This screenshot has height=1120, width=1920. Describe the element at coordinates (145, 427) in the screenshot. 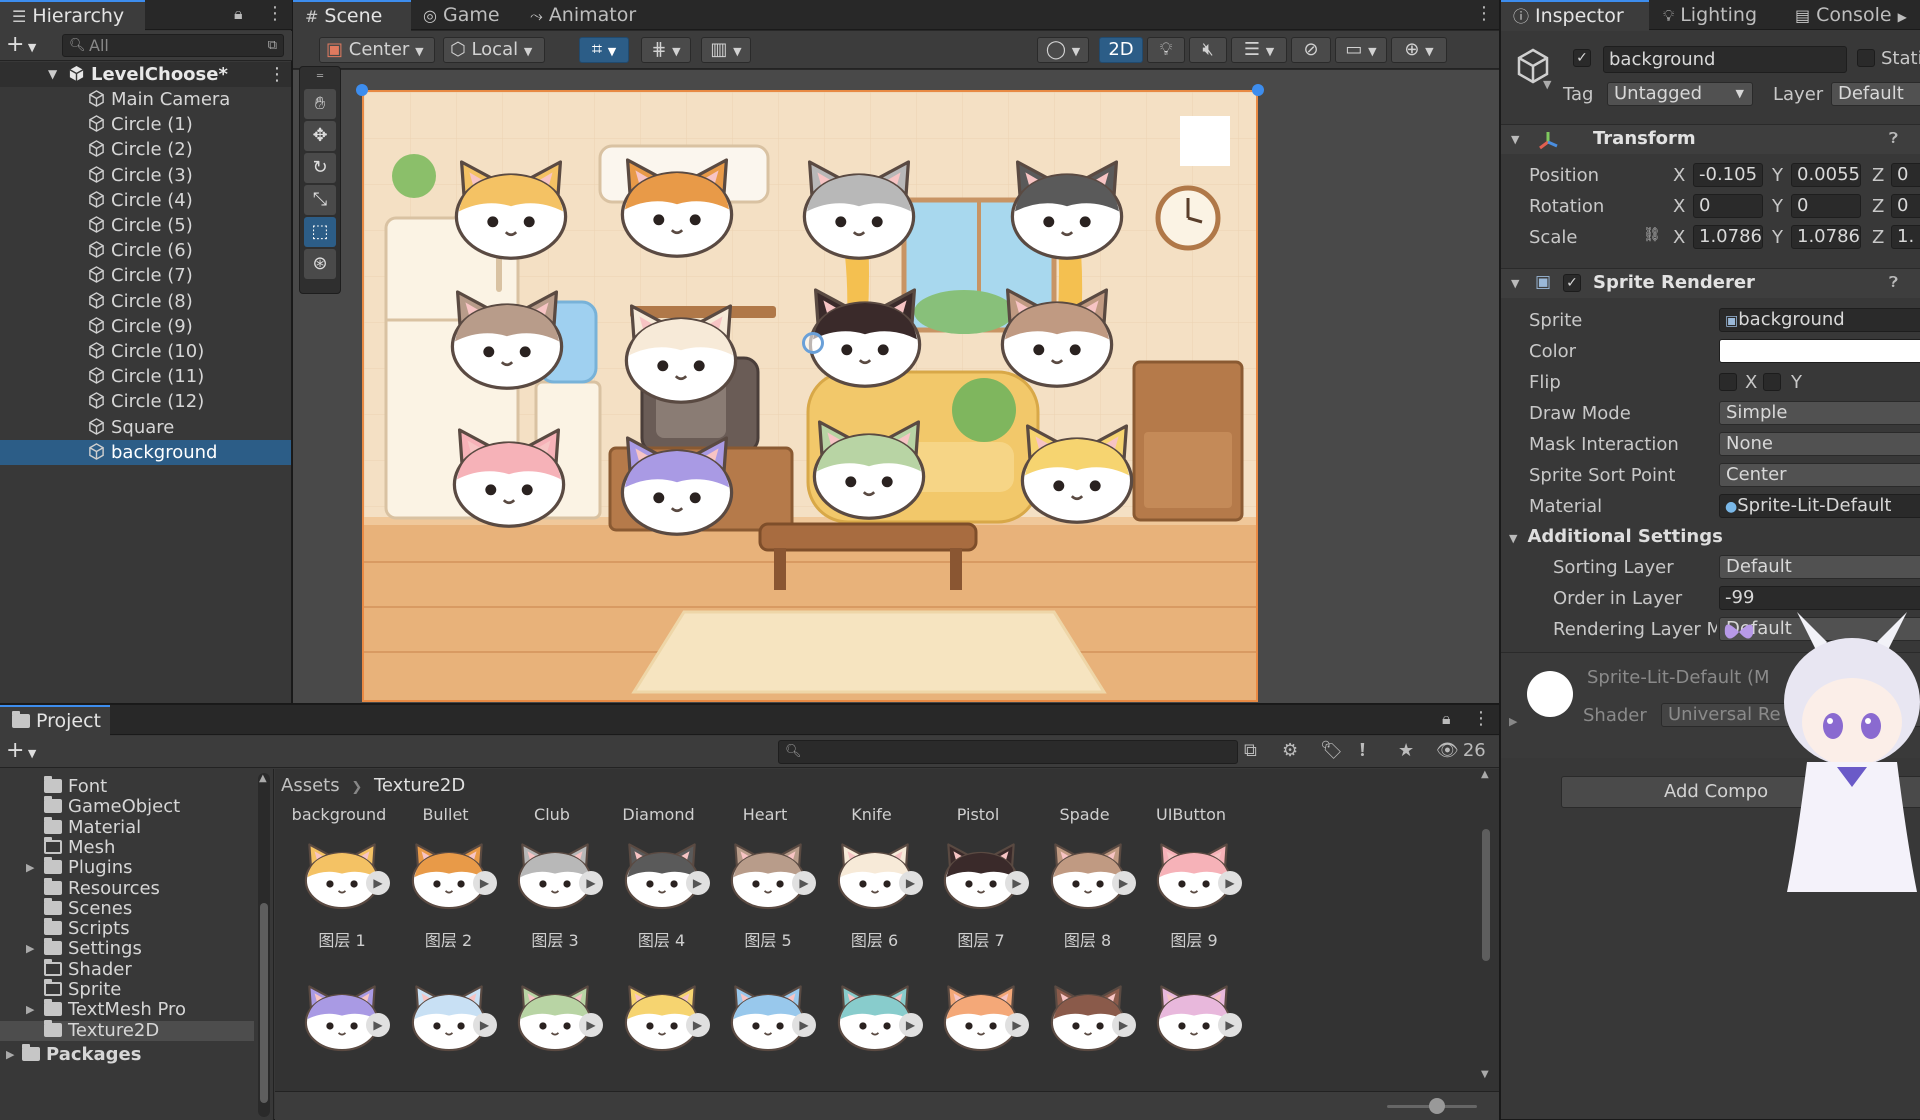

I see `hierarchy-item: Square` at that location.